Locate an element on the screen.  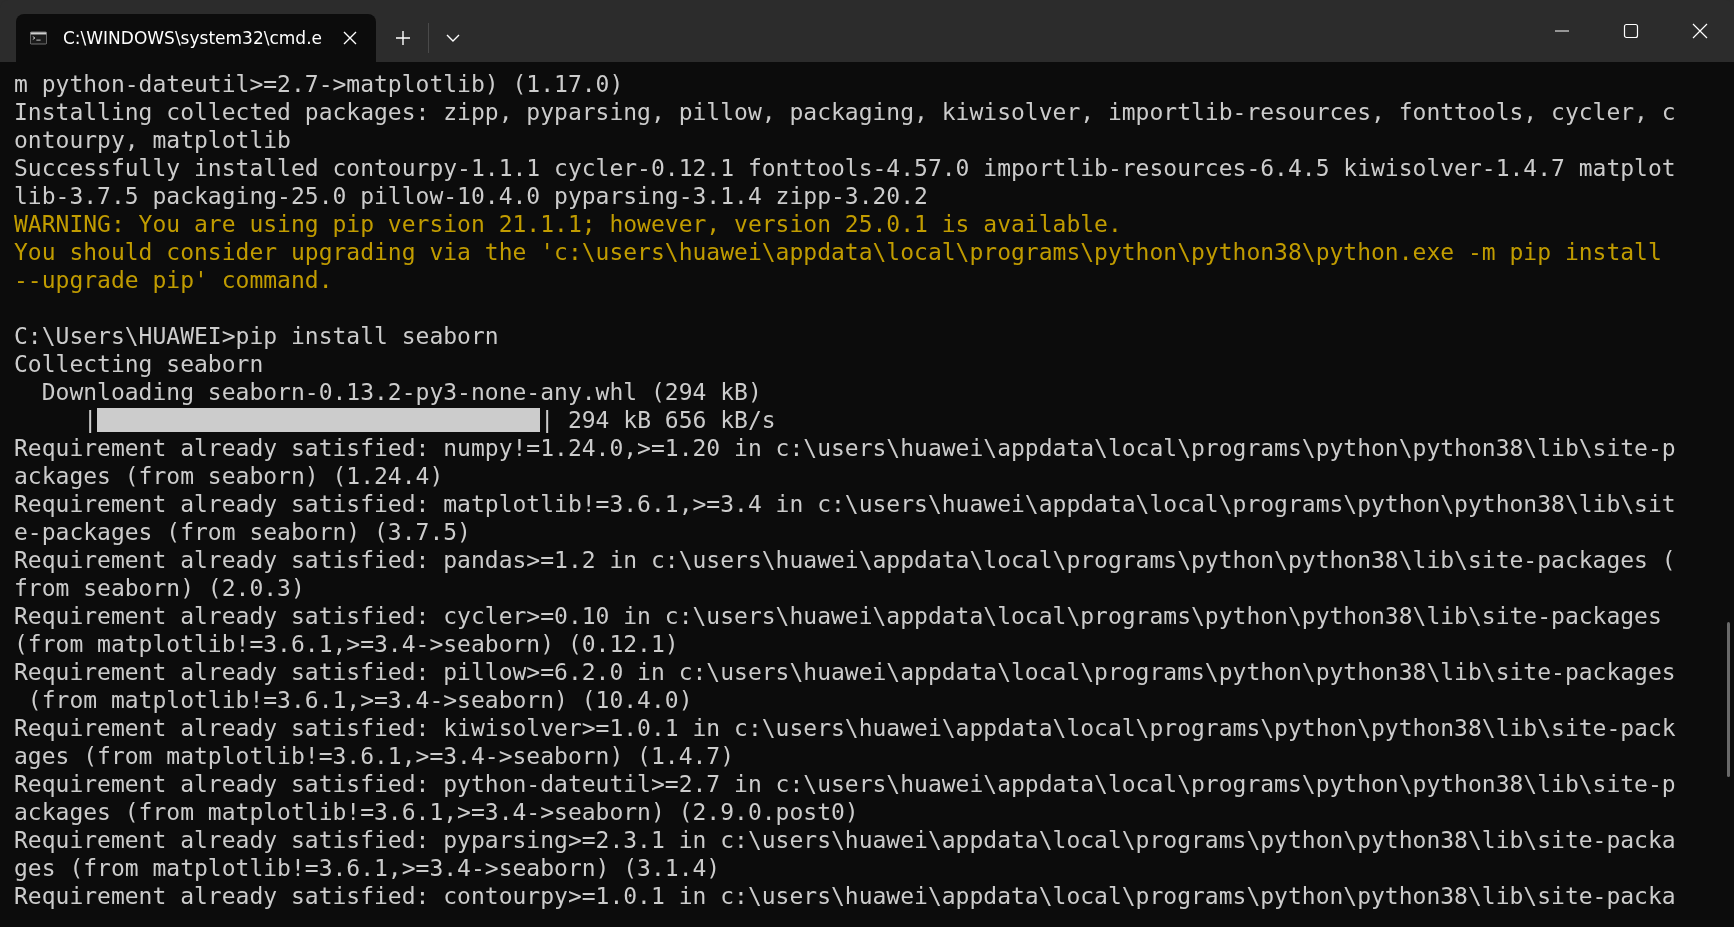
progress-edge: | is located at coordinates (90, 420).